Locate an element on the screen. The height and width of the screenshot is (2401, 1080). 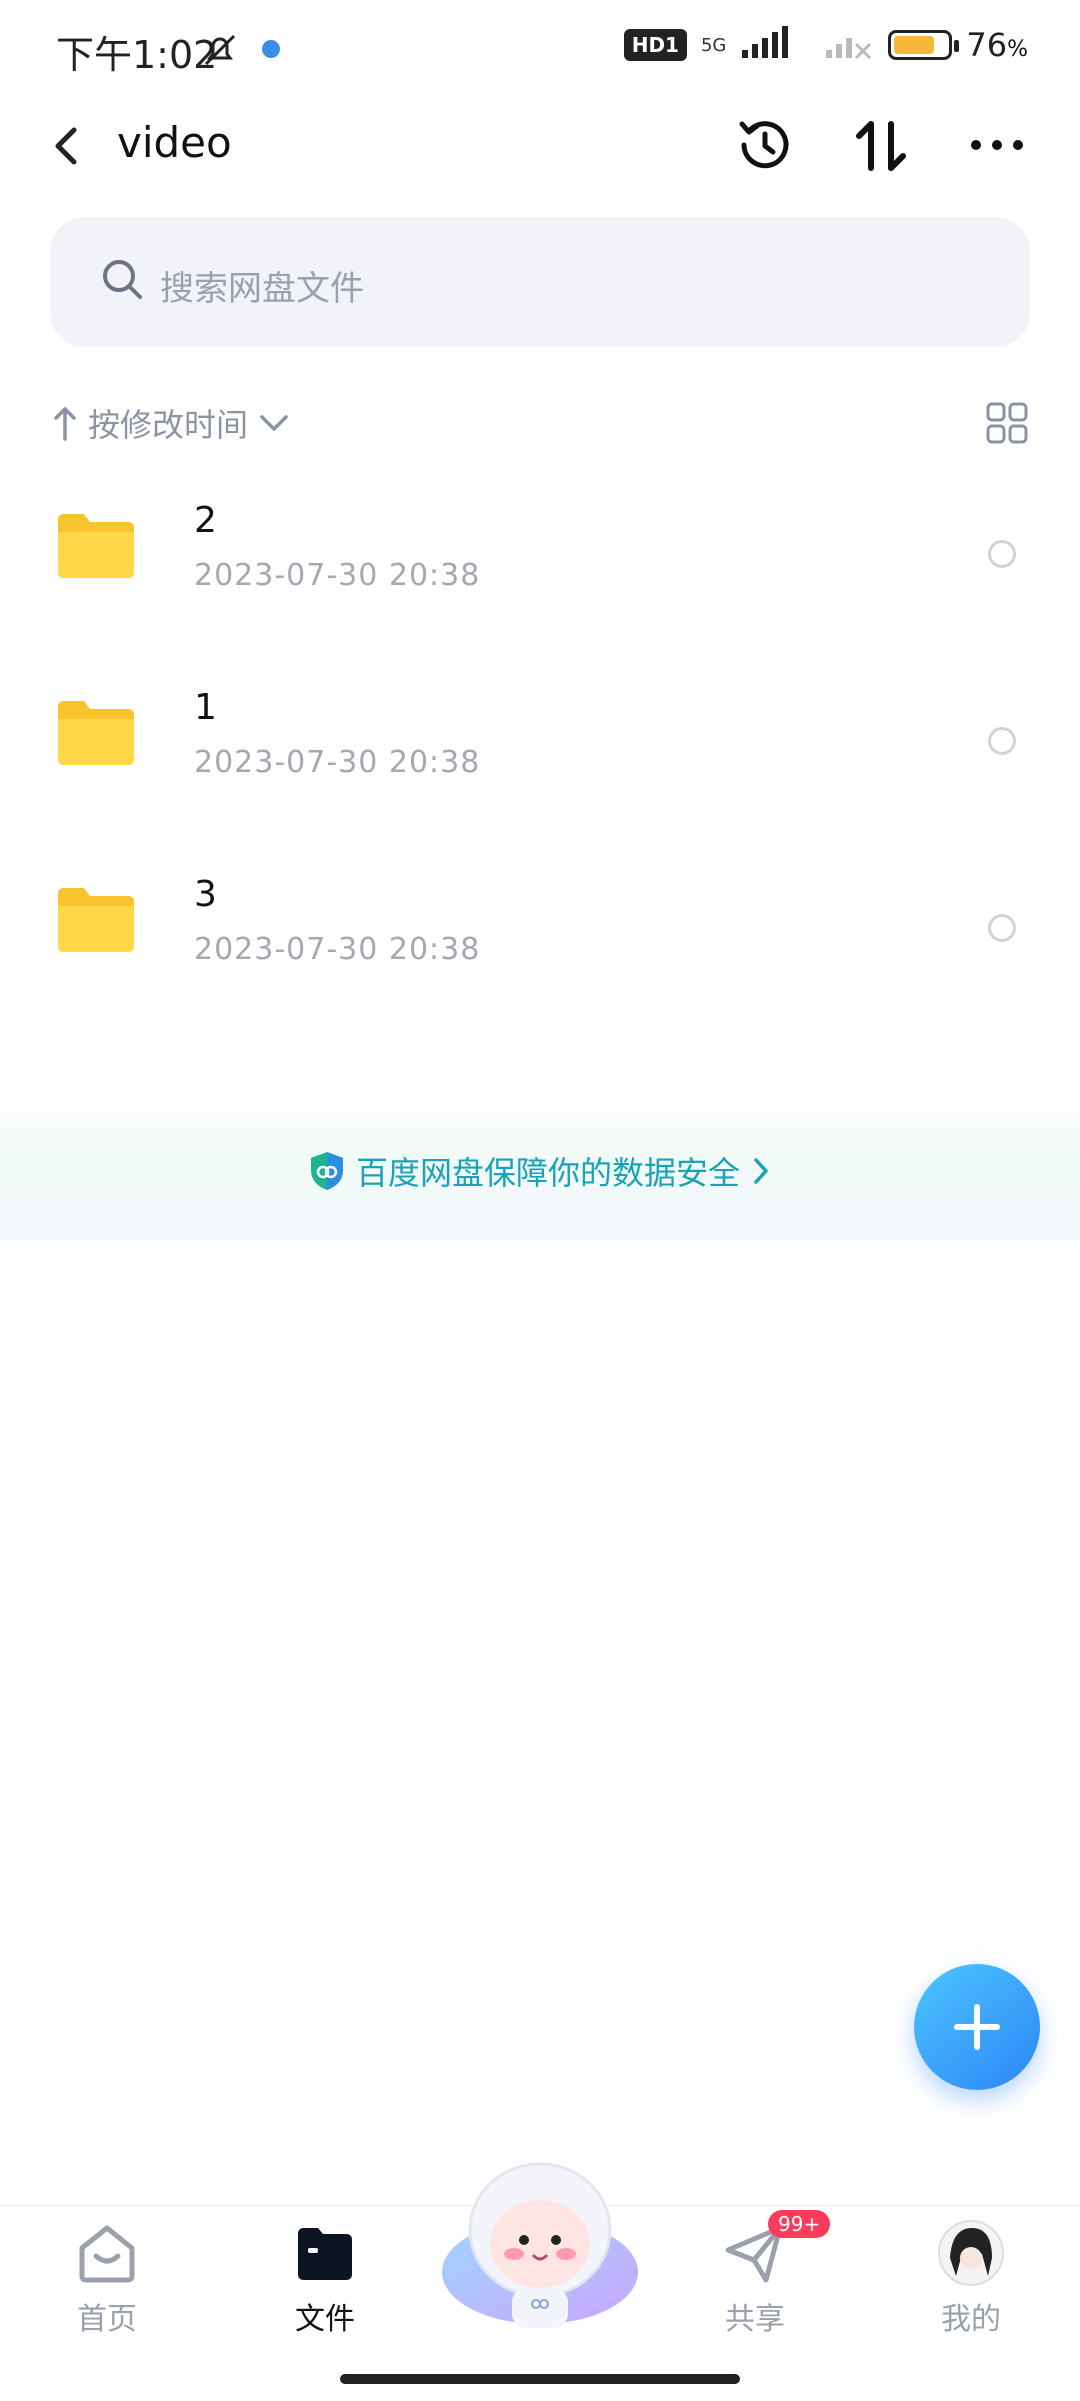
nav-label: 首页 is located at coordinates (107, 2319).